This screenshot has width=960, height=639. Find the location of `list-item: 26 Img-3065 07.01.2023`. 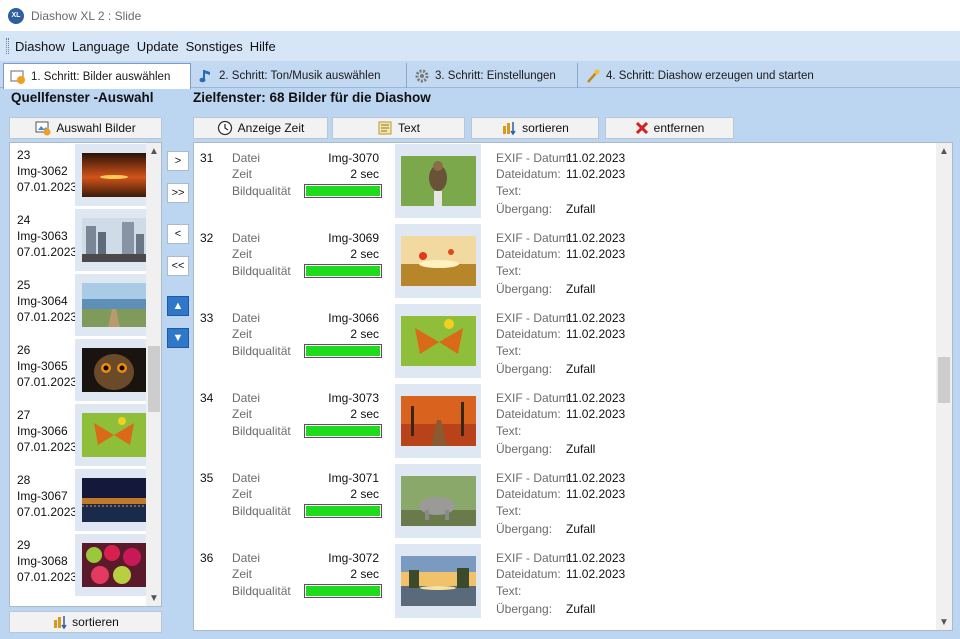

list-item: 26 Img-3065 07.01.2023 is located at coordinates (81, 371).